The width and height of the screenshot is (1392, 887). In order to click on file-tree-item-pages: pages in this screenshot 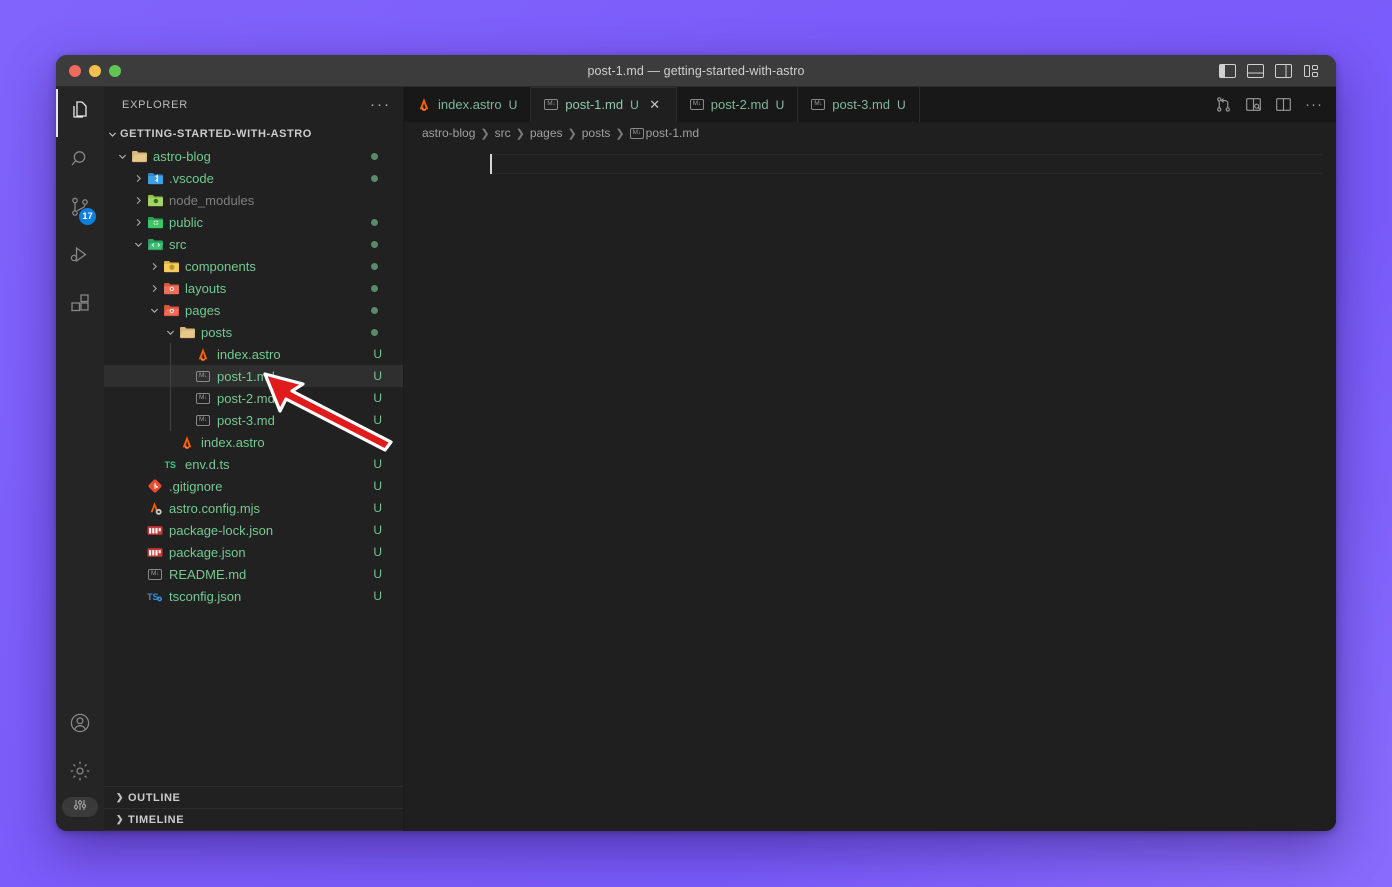, I will do `click(253, 310)`.